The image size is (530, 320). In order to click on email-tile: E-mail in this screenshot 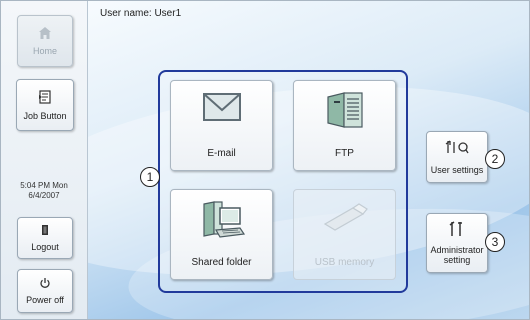, I will do `click(221, 125)`.